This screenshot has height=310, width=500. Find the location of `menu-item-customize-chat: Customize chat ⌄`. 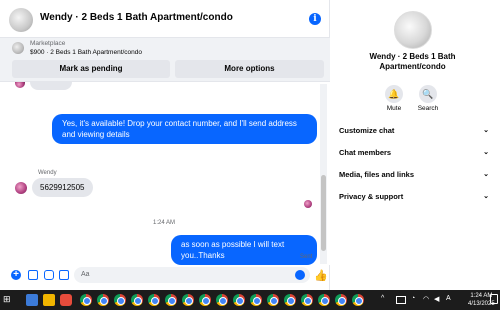

menu-item-customize-chat: Customize chat ⌄ is located at coordinates (414, 131).